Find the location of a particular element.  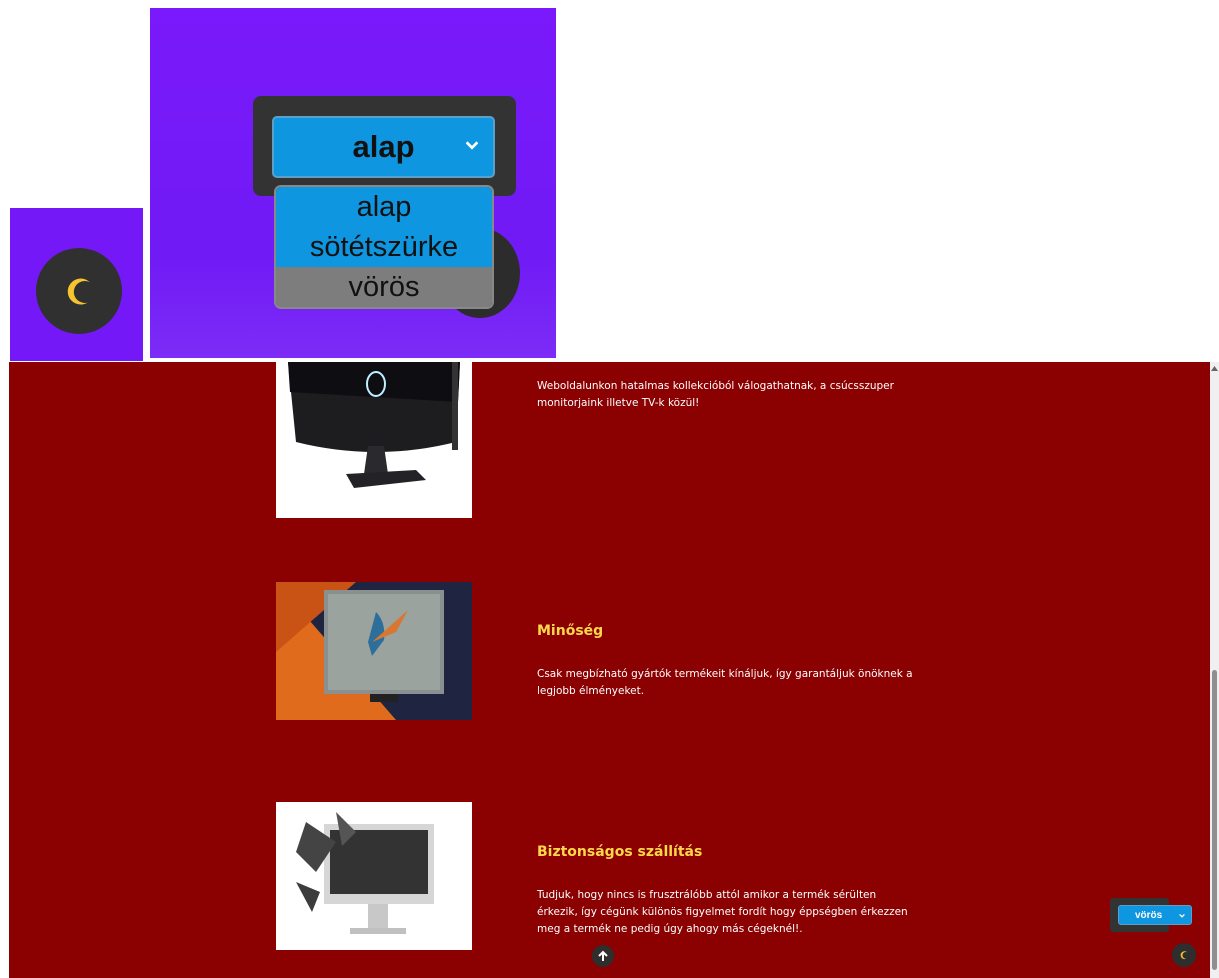

feature-2-title: Minőség is located at coordinates (570, 631).